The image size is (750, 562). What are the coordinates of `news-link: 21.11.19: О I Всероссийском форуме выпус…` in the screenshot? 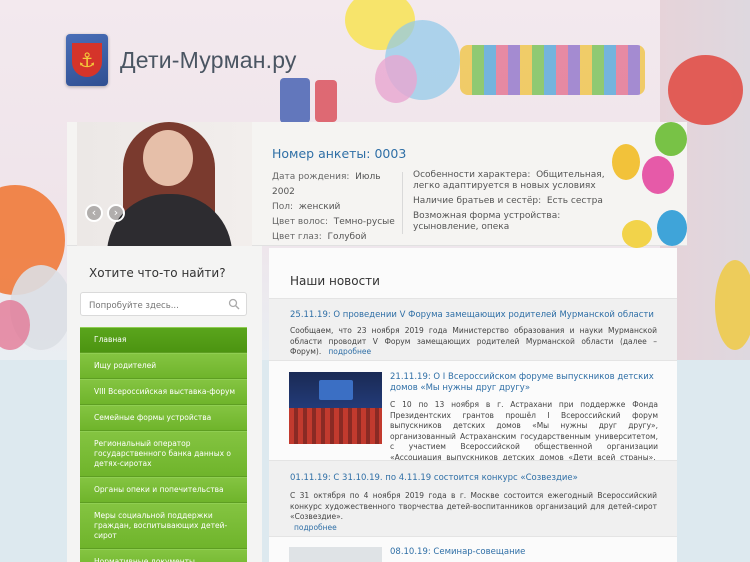 It's located at (524, 383).